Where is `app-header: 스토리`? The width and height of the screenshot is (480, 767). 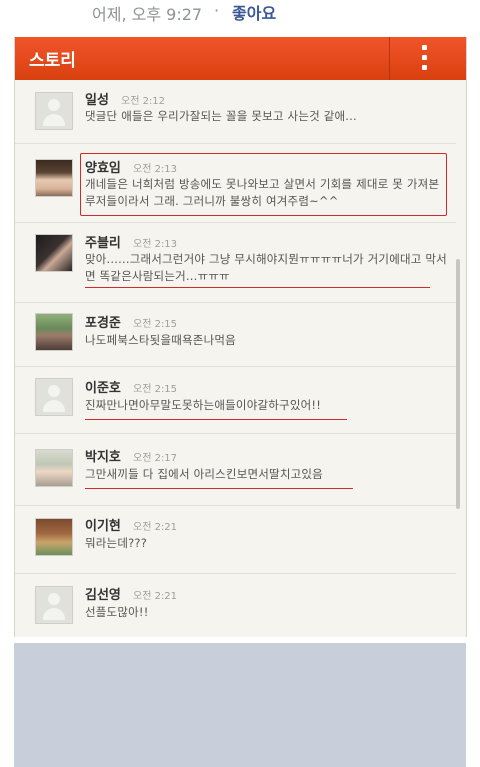
app-header: 스토리 is located at coordinates (240, 58).